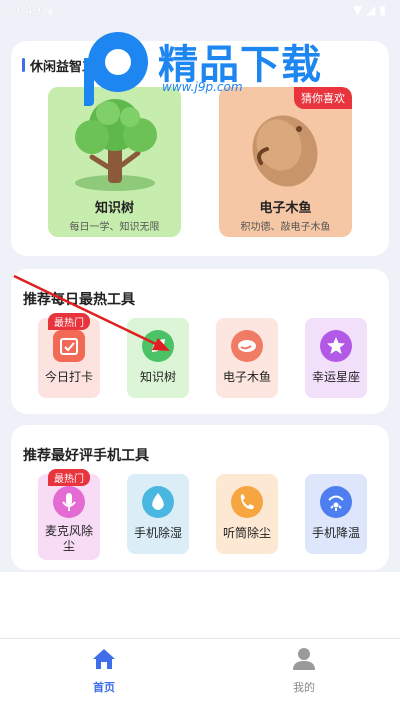 Image resolution: width=400 pixels, height=712 pixels. I want to click on daily-section-title: 推荐每日最热工具, so click(79, 300).